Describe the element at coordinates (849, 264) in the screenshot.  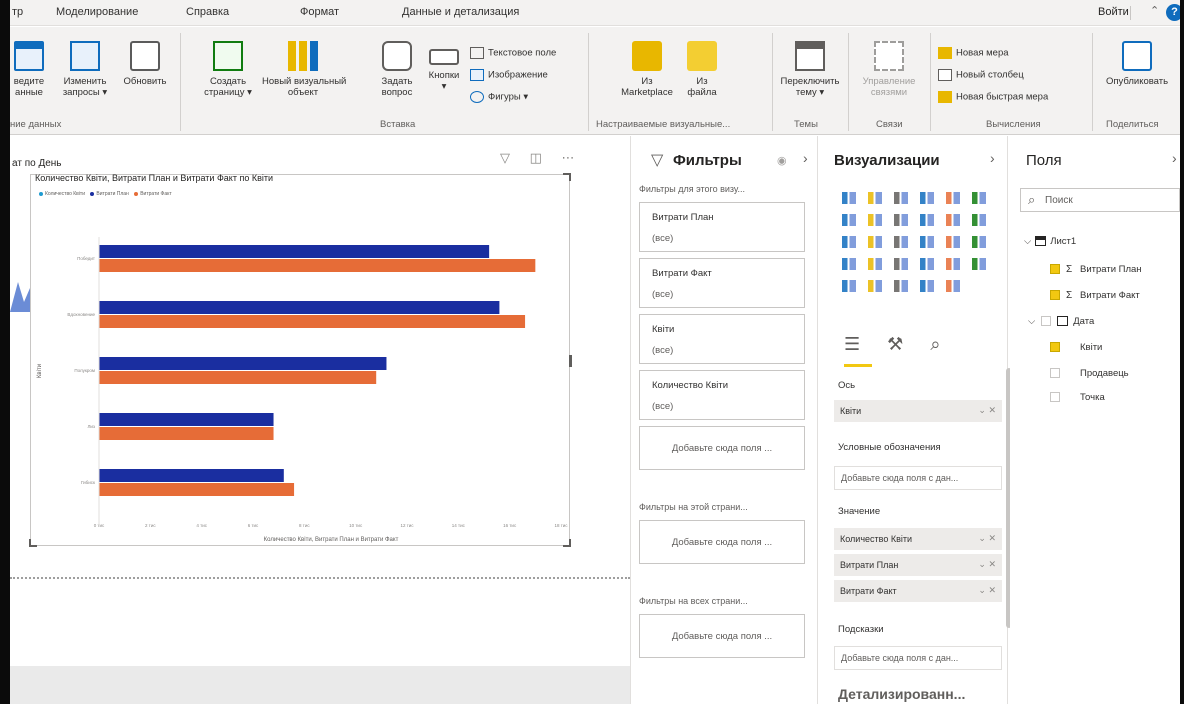
I see `gauge-icon` at that location.